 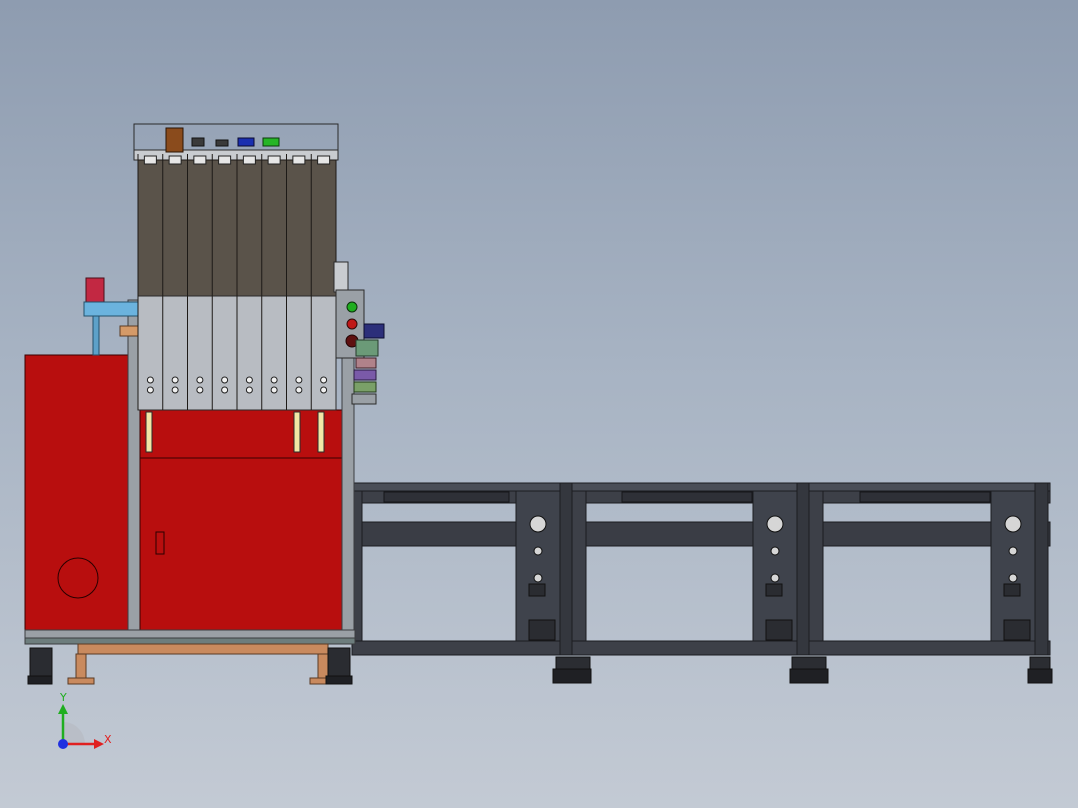 I want to click on axis-triad: Y X, so click(x=85, y=720).